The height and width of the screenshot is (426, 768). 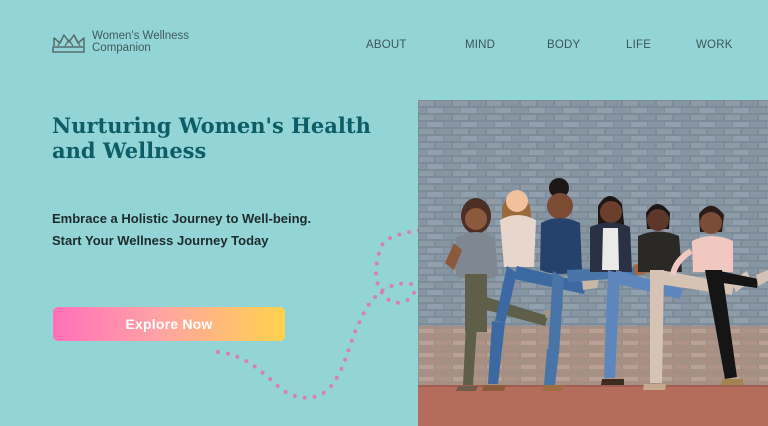 I want to click on nav-about: ABOUT, so click(x=386, y=45).